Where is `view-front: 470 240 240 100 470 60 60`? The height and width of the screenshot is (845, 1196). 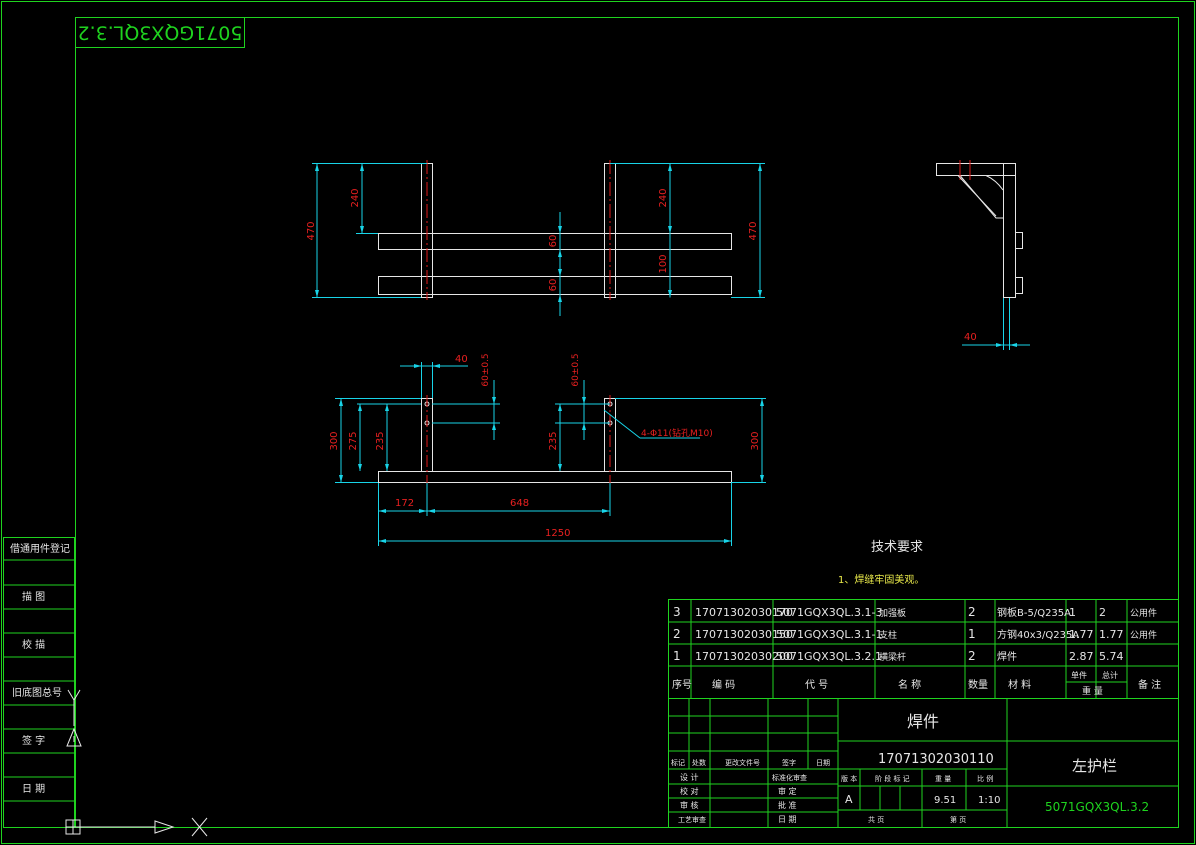 view-front: 470 240 240 100 470 60 60 is located at coordinates (535, 238).